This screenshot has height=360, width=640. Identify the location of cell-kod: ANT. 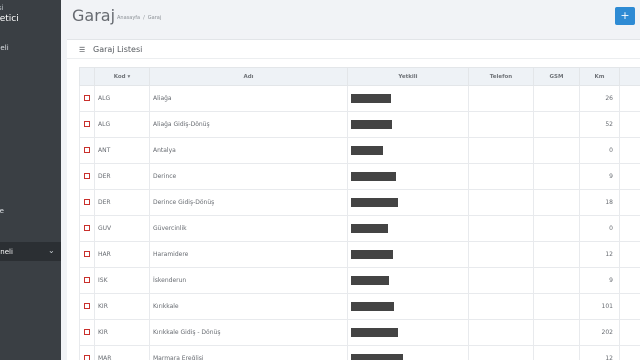
(122, 150).